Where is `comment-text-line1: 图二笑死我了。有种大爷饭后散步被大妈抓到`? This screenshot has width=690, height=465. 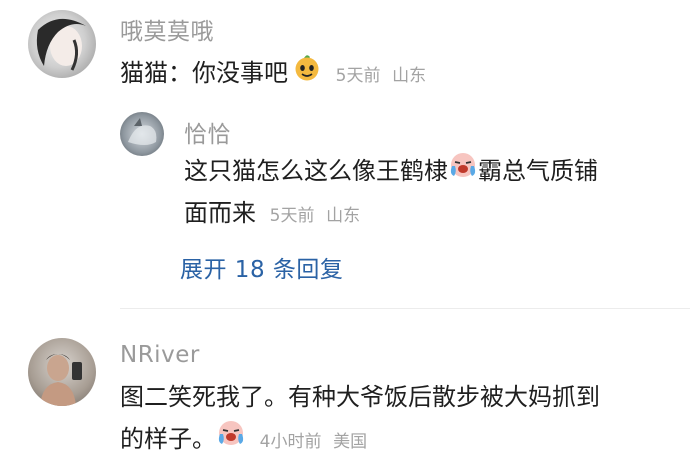 comment-text-line1: 图二笑死我了。有种大爷饭后散步被大妈抓到 is located at coordinates (360, 397).